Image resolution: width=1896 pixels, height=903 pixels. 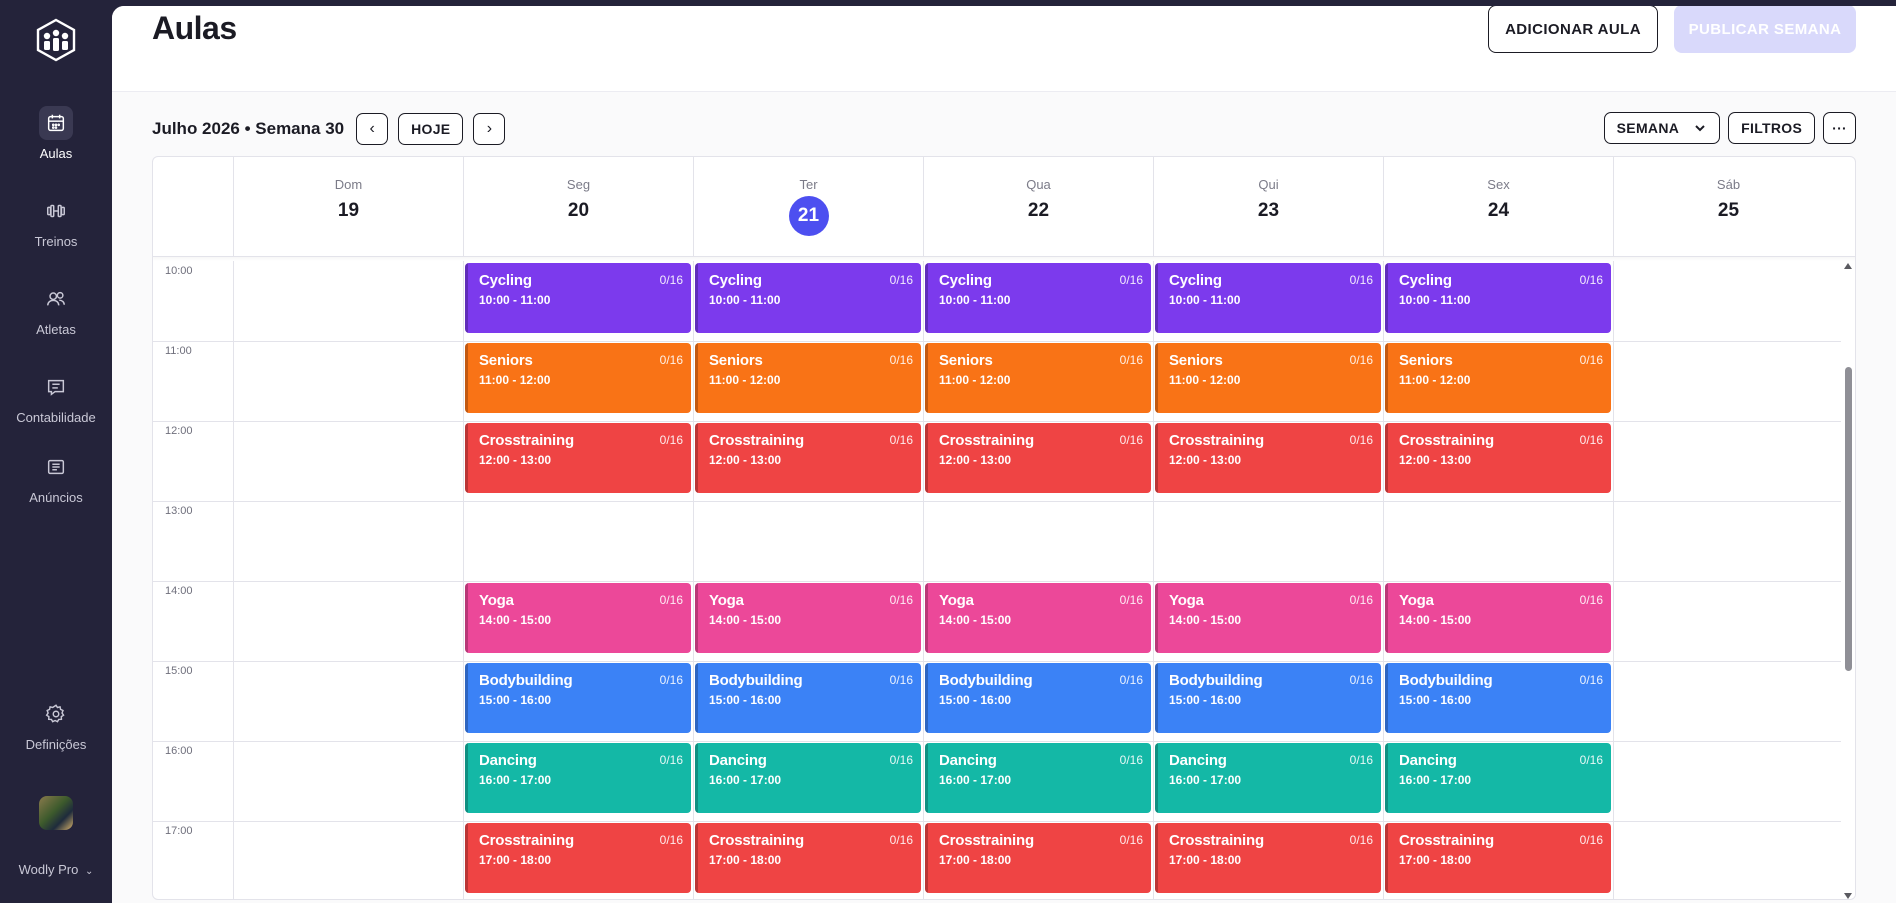 What do you see at coordinates (975, 380) in the screenshot?
I see `class-time: 11:00 - 12:00` at bounding box center [975, 380].